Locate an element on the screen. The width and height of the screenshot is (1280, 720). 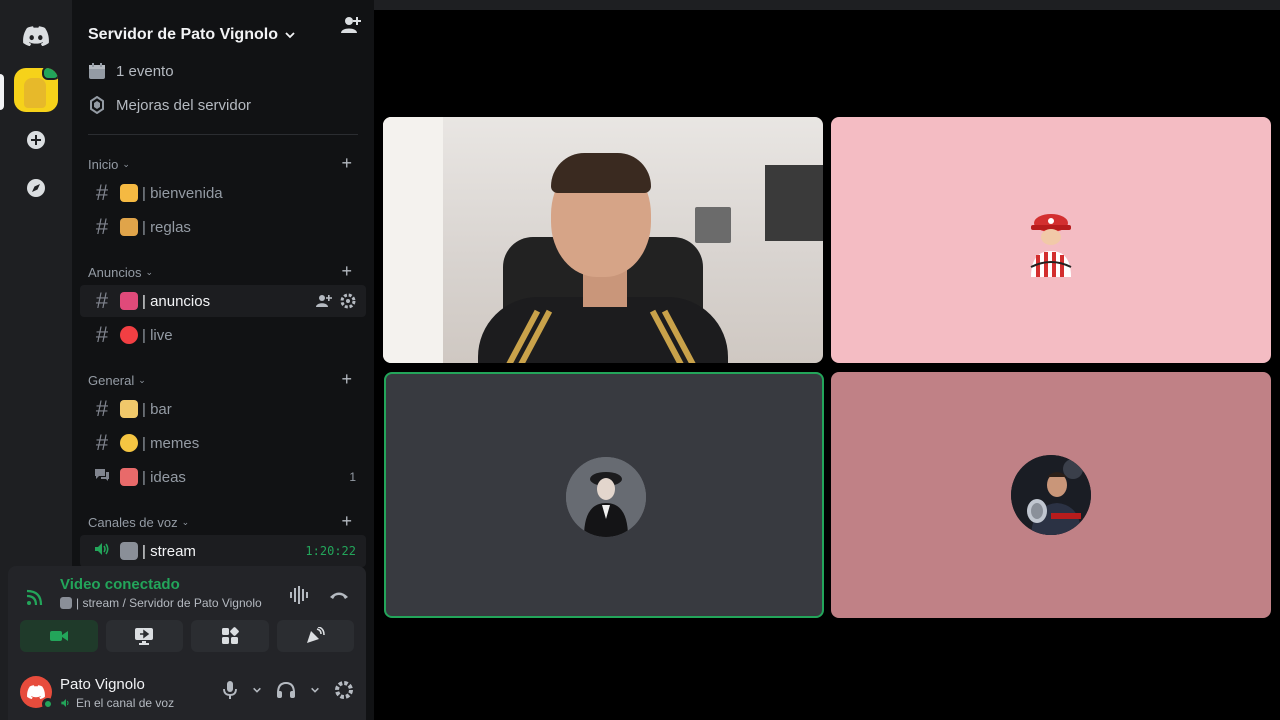
server-header: Servidor de Pato Vignolo is located at coordinates (223, 35).